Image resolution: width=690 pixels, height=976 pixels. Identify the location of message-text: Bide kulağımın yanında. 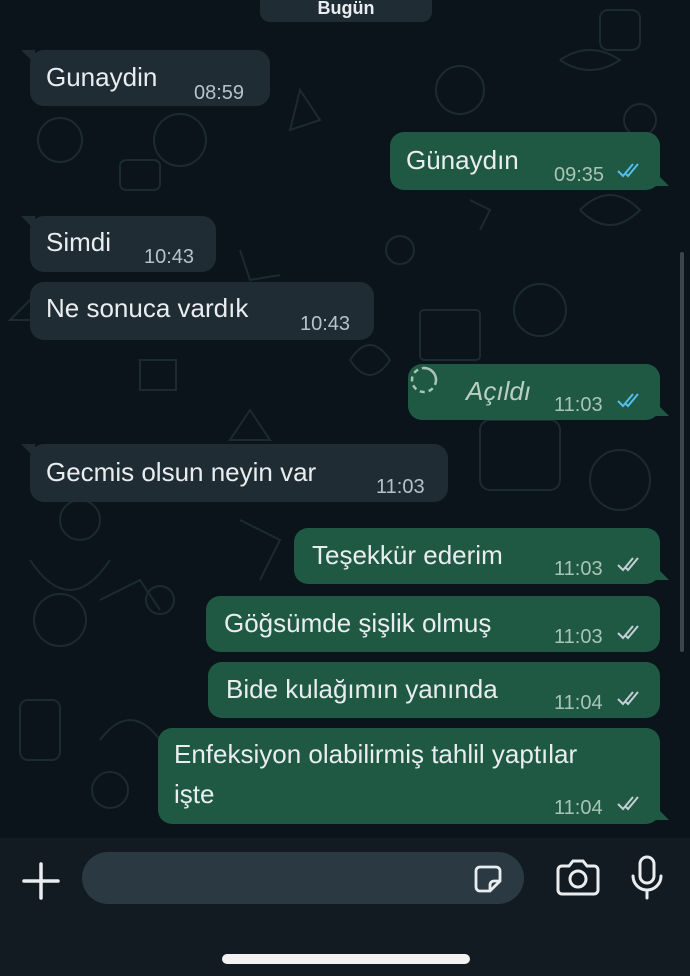
(362, 689).